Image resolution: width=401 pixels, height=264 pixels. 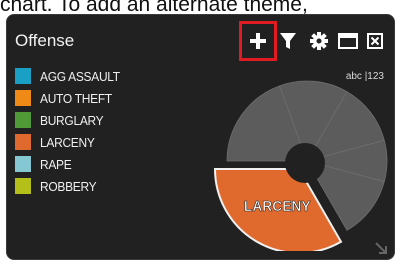 I want to click on filter-icon, so click(x=288, y=40).